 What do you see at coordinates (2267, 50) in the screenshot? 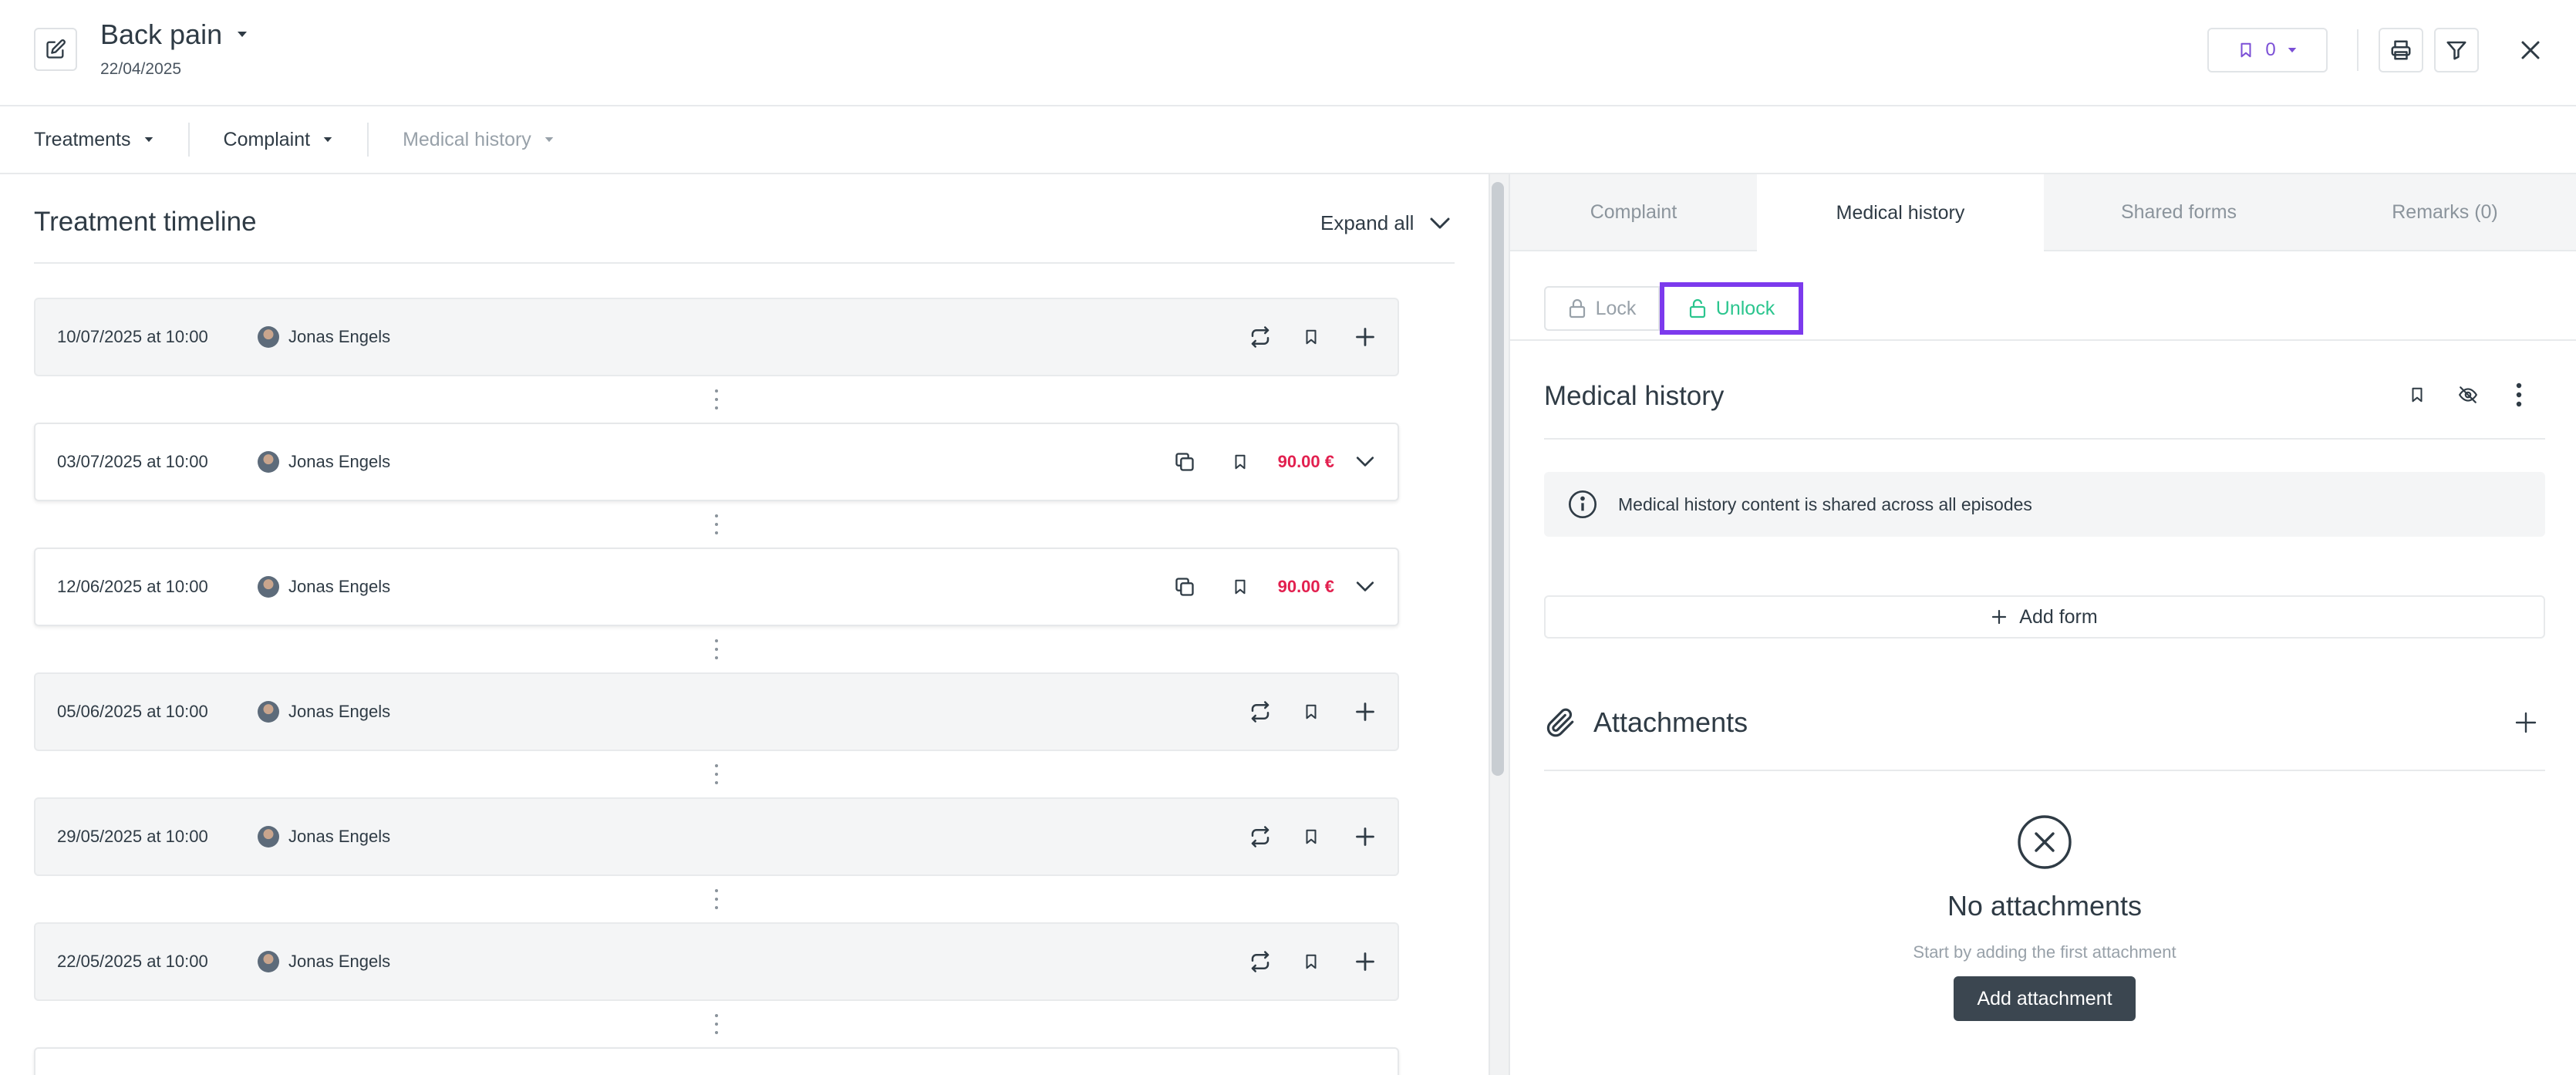
I see `bookmark-count-dropdown: 0` at bounding box center [2267, 50].